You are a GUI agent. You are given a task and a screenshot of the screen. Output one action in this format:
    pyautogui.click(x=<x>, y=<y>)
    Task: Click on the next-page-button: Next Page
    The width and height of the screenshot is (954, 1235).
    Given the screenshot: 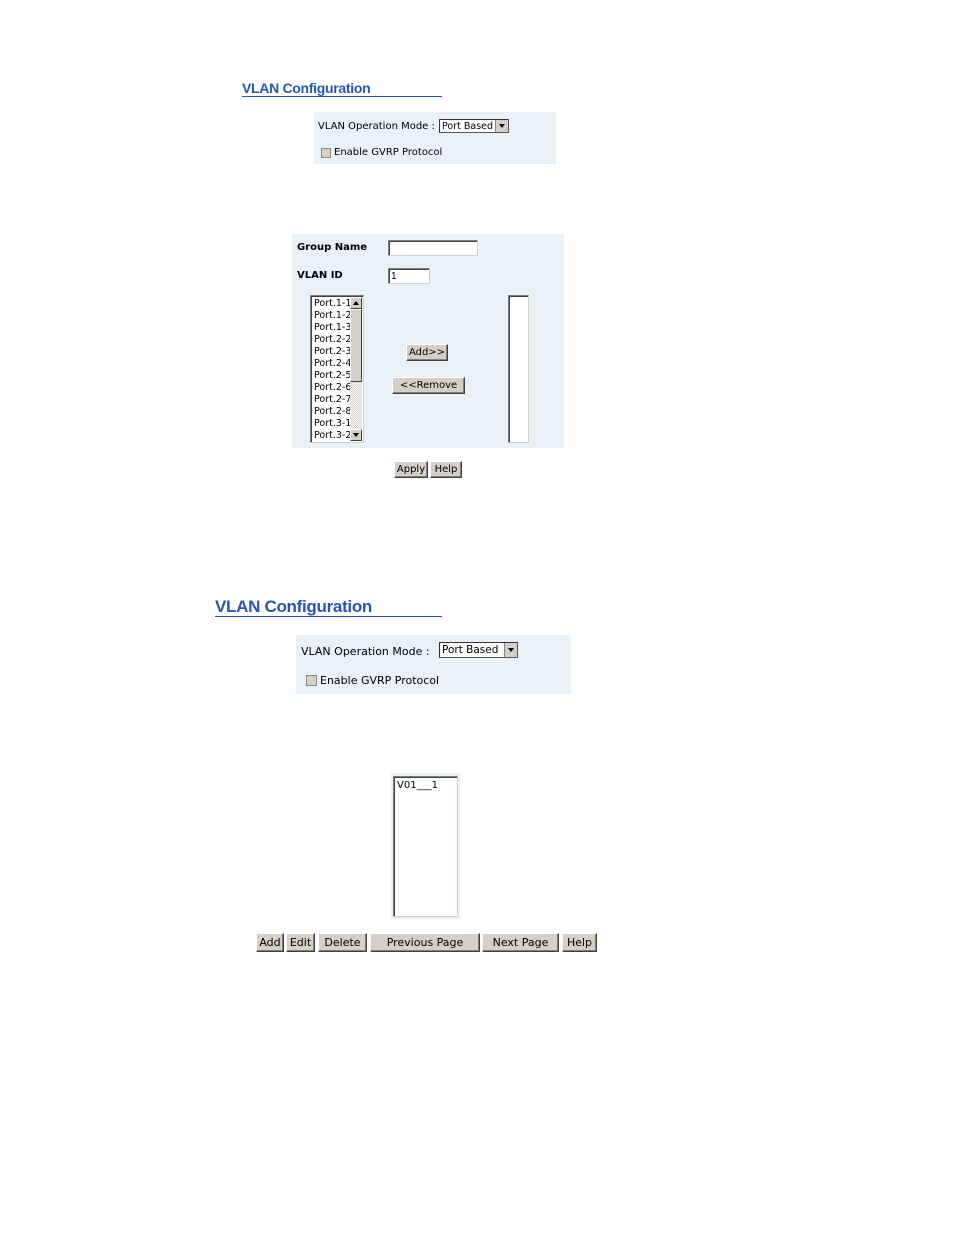 What is the action you would take?
    pyautogui.click(x=520, y=942)
    